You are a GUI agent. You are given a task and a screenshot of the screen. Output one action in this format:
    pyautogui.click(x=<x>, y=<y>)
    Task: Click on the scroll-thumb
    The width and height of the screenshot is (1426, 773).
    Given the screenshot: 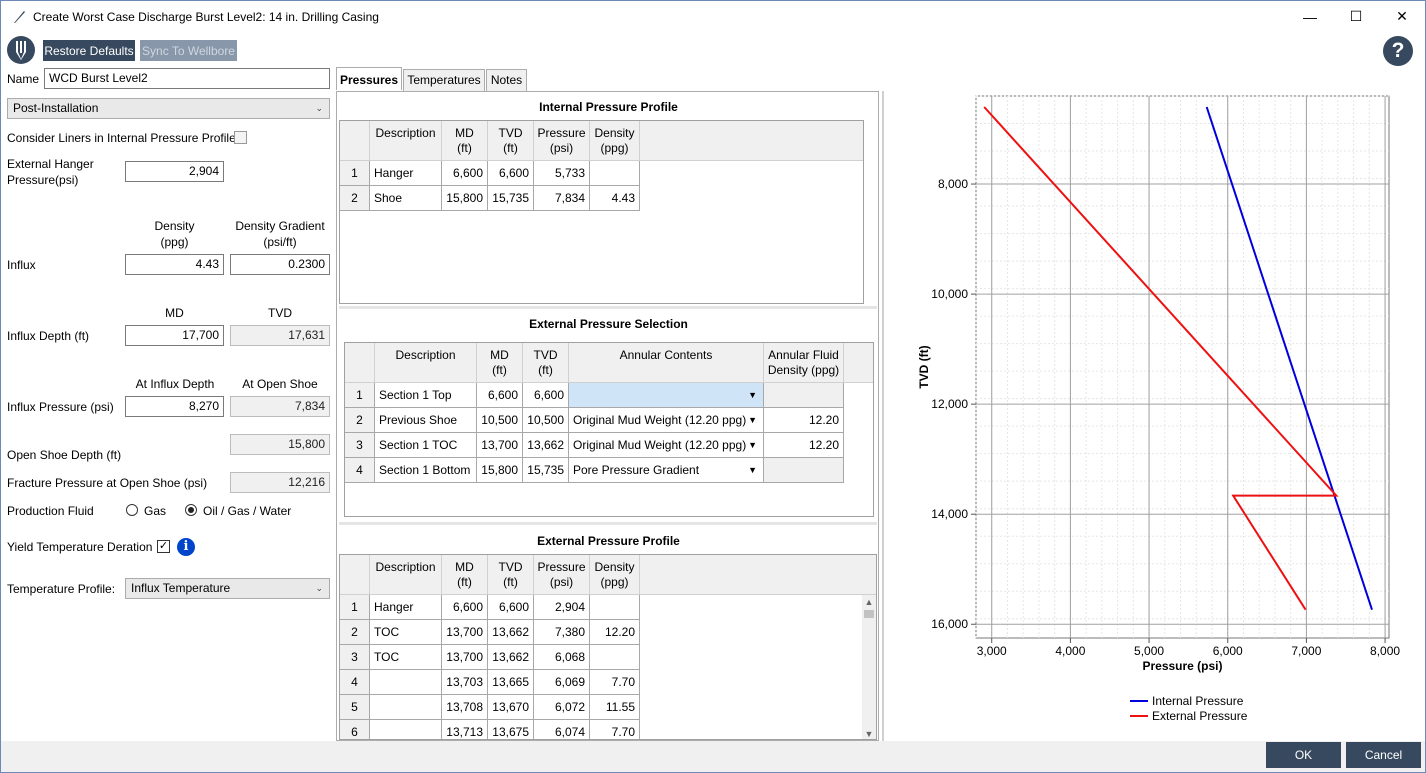 What is the action you would take?
    pyautogui.click(x=869, y=614)
    